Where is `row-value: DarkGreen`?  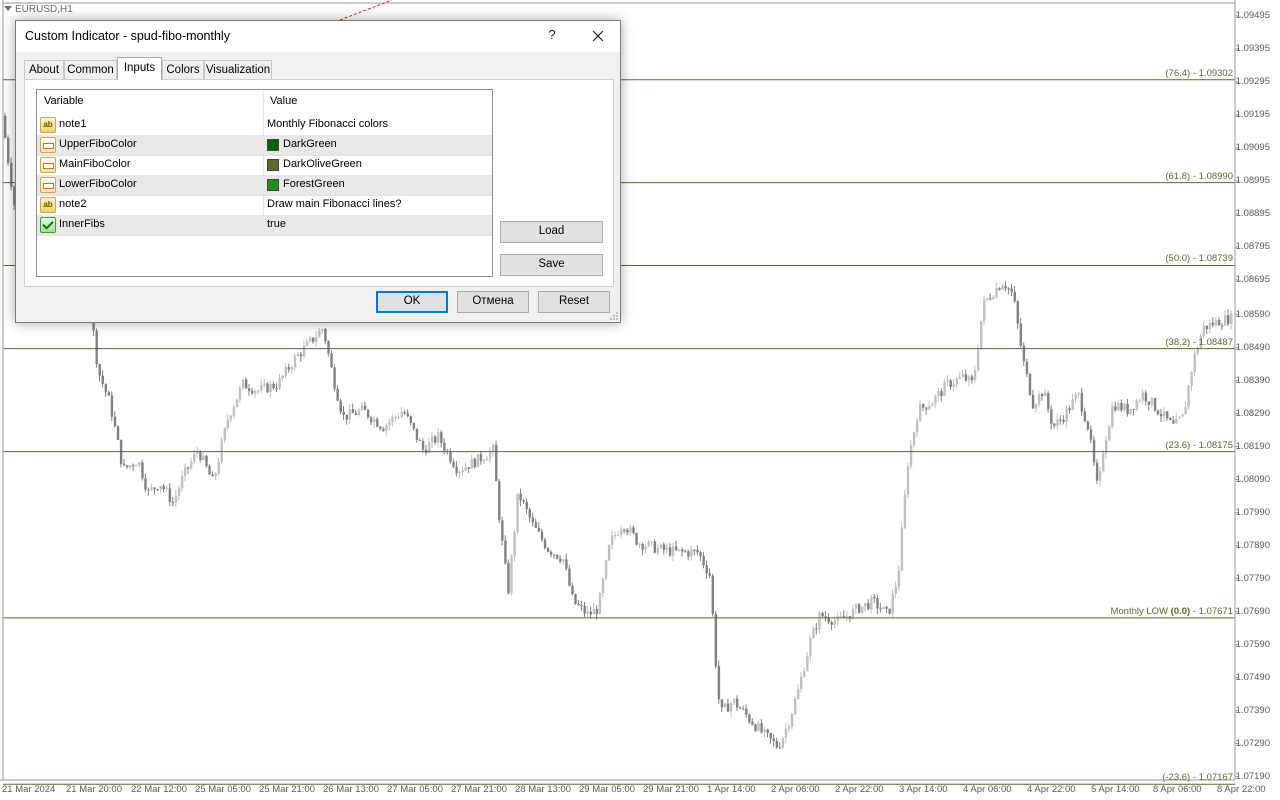
row-value: DarkGreen is located at coordinates (310, 144).